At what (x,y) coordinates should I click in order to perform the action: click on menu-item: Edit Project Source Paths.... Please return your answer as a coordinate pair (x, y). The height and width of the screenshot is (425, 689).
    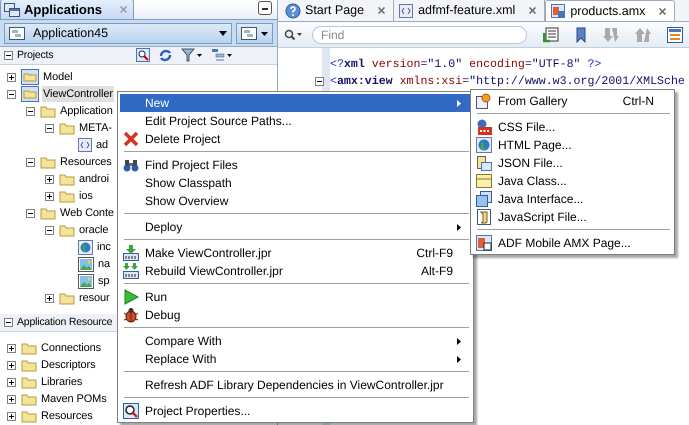
    Looking at the image, I should click on (295, 121).